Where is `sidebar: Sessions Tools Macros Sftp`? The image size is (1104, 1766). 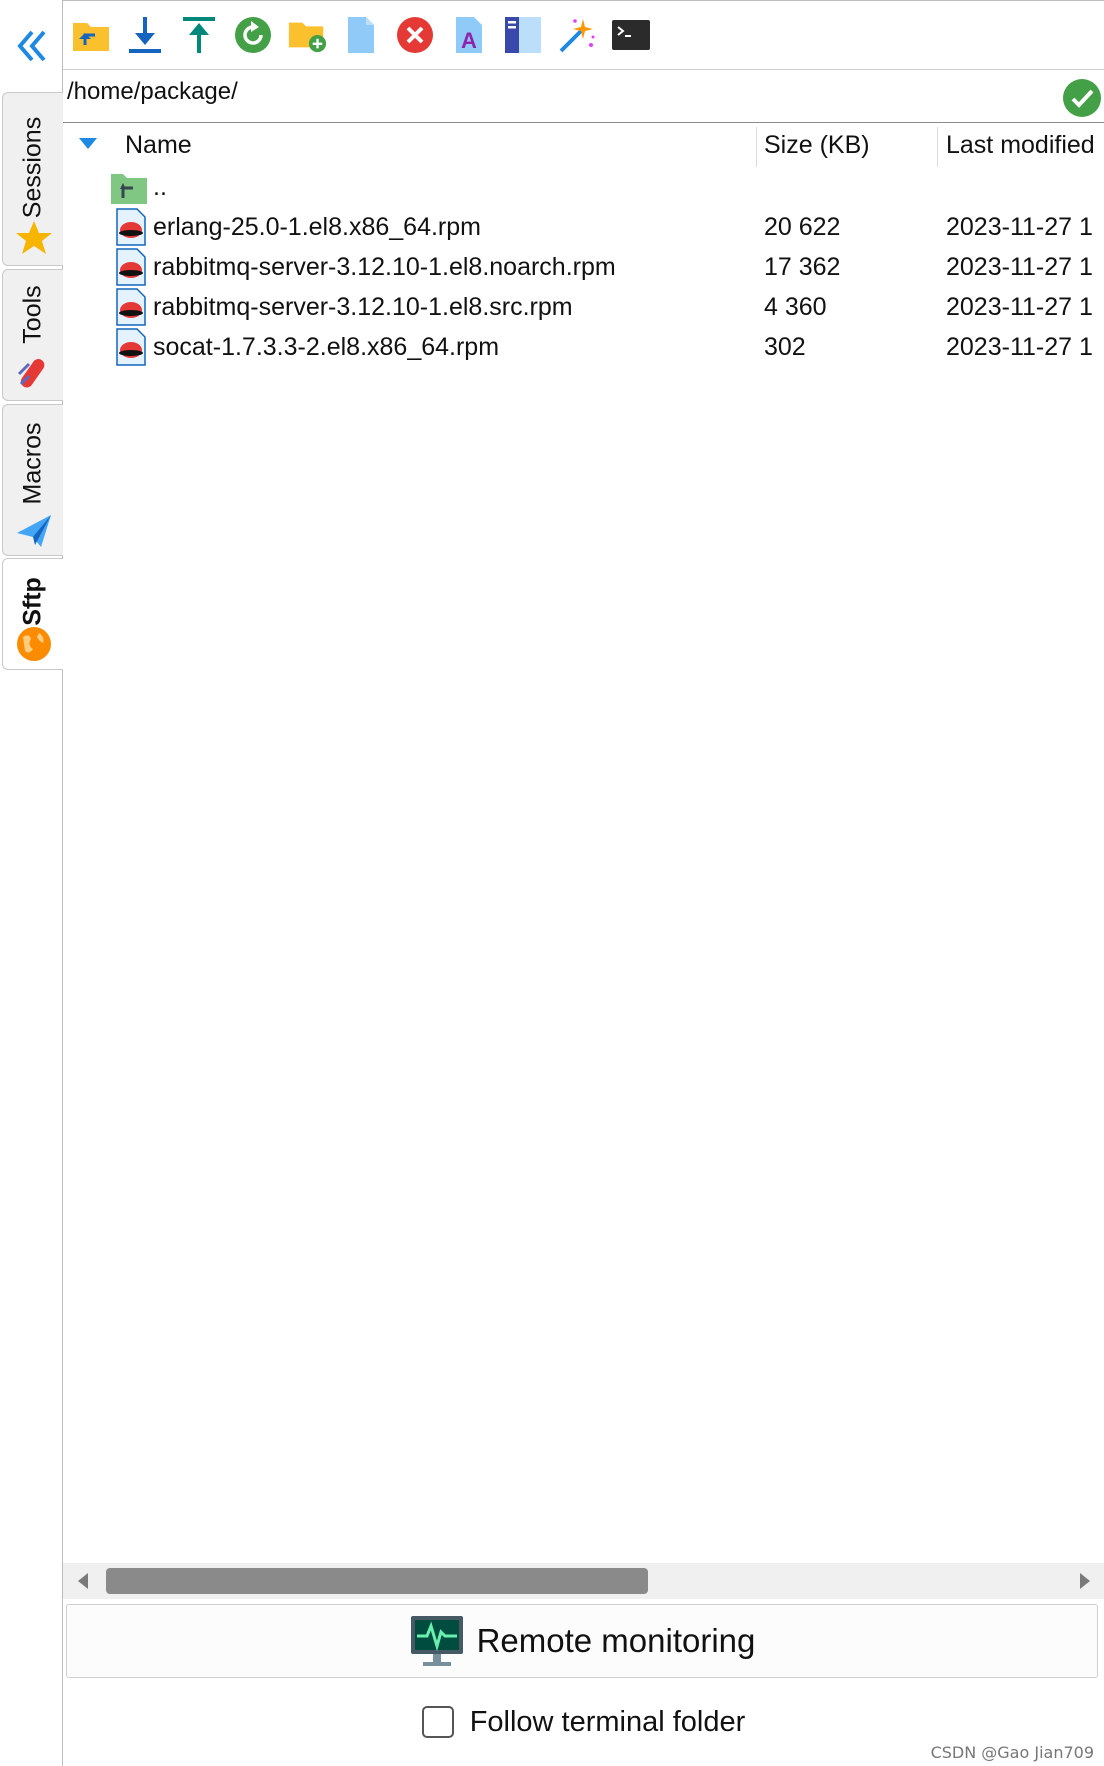
sidebar: Sessions Tools Macros Sftp is located at coordinates (31, 883).